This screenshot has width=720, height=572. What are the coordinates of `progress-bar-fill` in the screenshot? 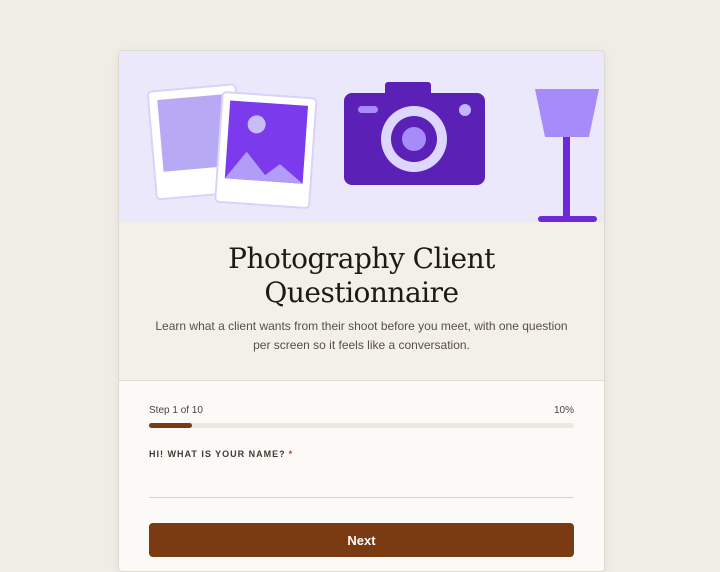 It's located at (170, 425).